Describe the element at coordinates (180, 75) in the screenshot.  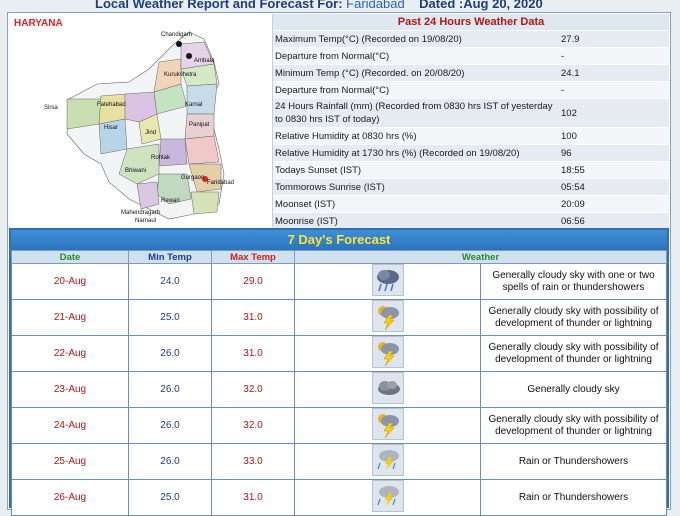
I see `svg-text: Kurukshetra` at that location.